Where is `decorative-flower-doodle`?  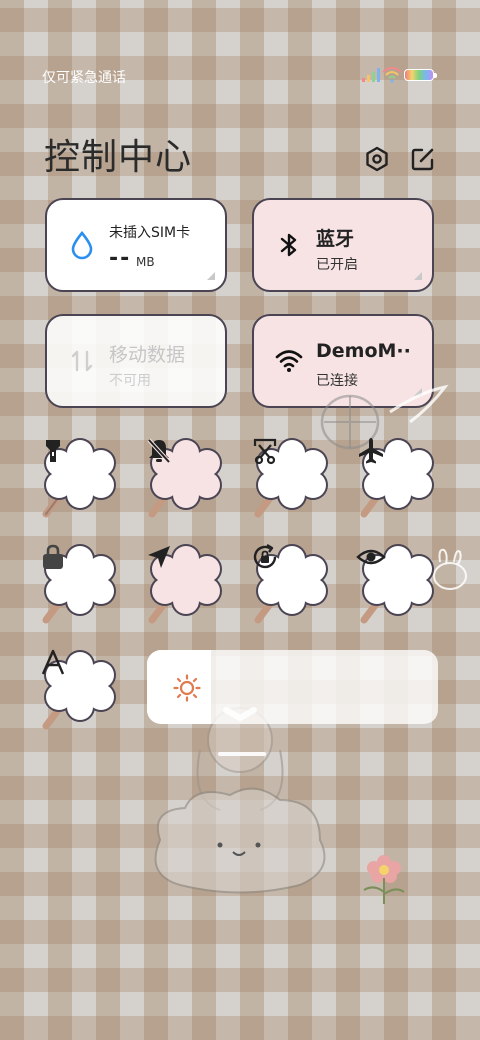
decorative-flower-doodle is located at coordinates (384, 879).